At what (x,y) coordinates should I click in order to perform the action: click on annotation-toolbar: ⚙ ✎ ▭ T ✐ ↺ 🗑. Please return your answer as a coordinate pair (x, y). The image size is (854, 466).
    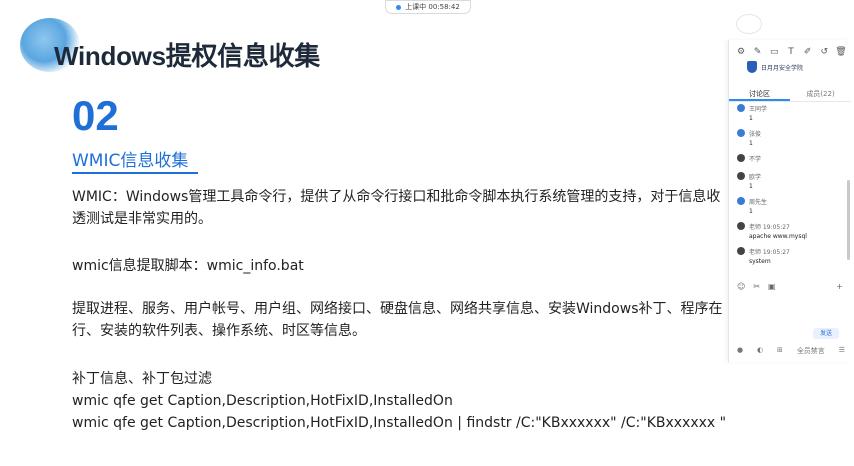
    Looking at the image, I should click on (791, 52).